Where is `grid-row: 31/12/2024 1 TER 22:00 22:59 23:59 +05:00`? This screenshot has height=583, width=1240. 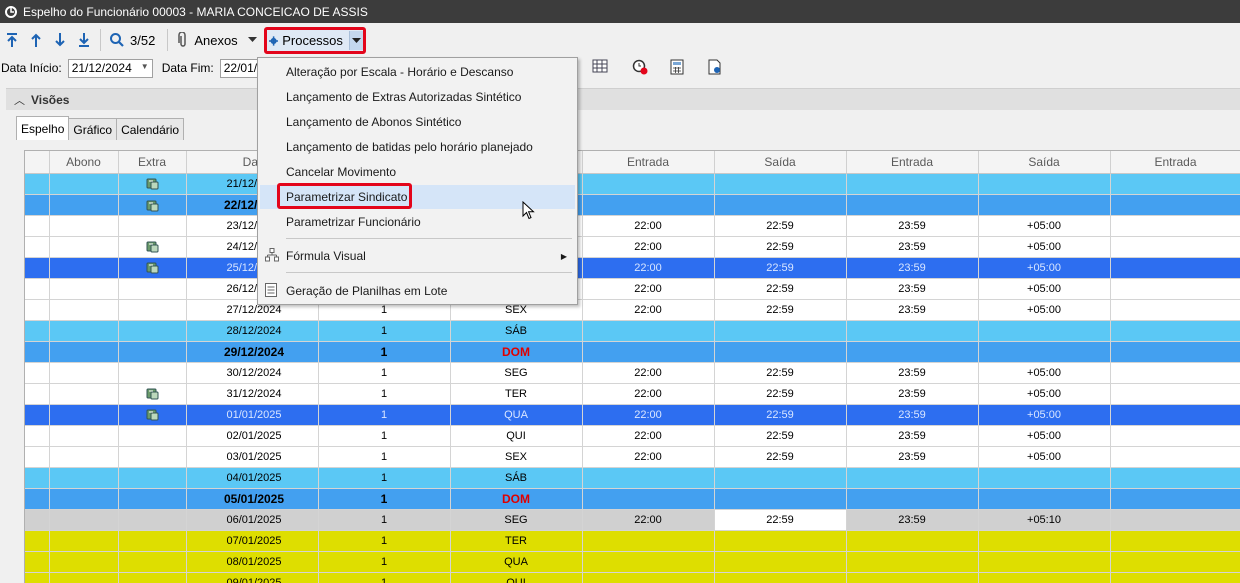
grid-row: 31/12/2024 1 TER 22:00 22:59 23:59 +05:00 is located at coordinates (632, 394).